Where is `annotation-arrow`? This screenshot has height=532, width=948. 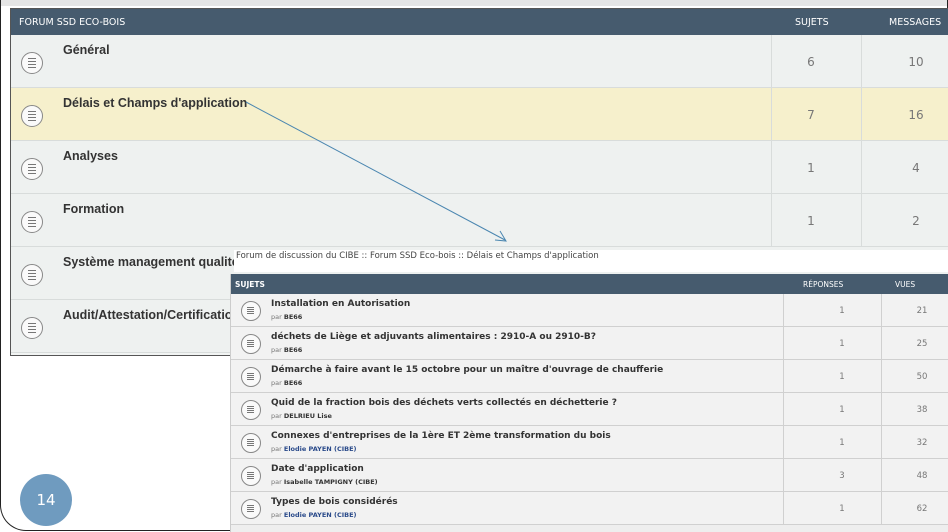 annotation-arrow is located at coordinates (376, 171).